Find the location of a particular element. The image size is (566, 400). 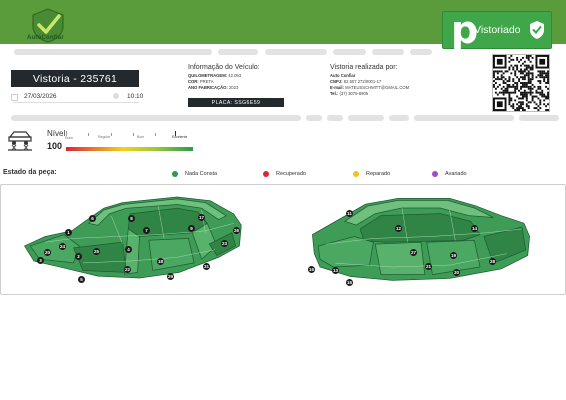

part-marker-26: 26 is located at coordinates (236, 230).